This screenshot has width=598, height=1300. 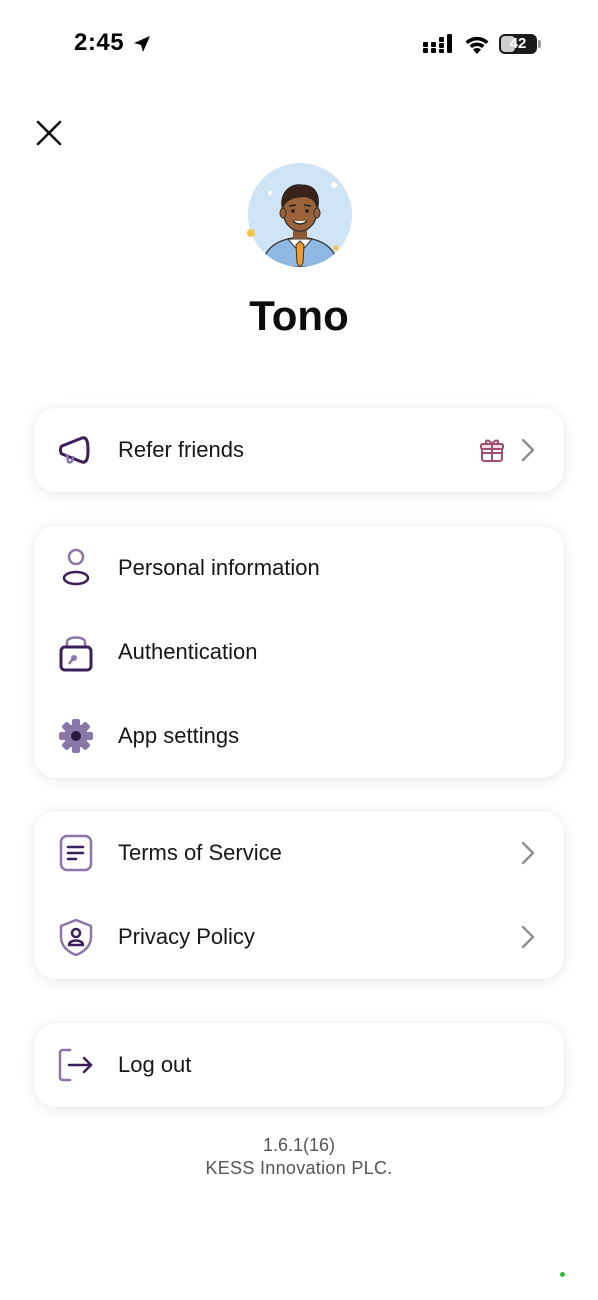 I want to click on terms-of-service-row: Terms of Service, so click(x=299, y=853).